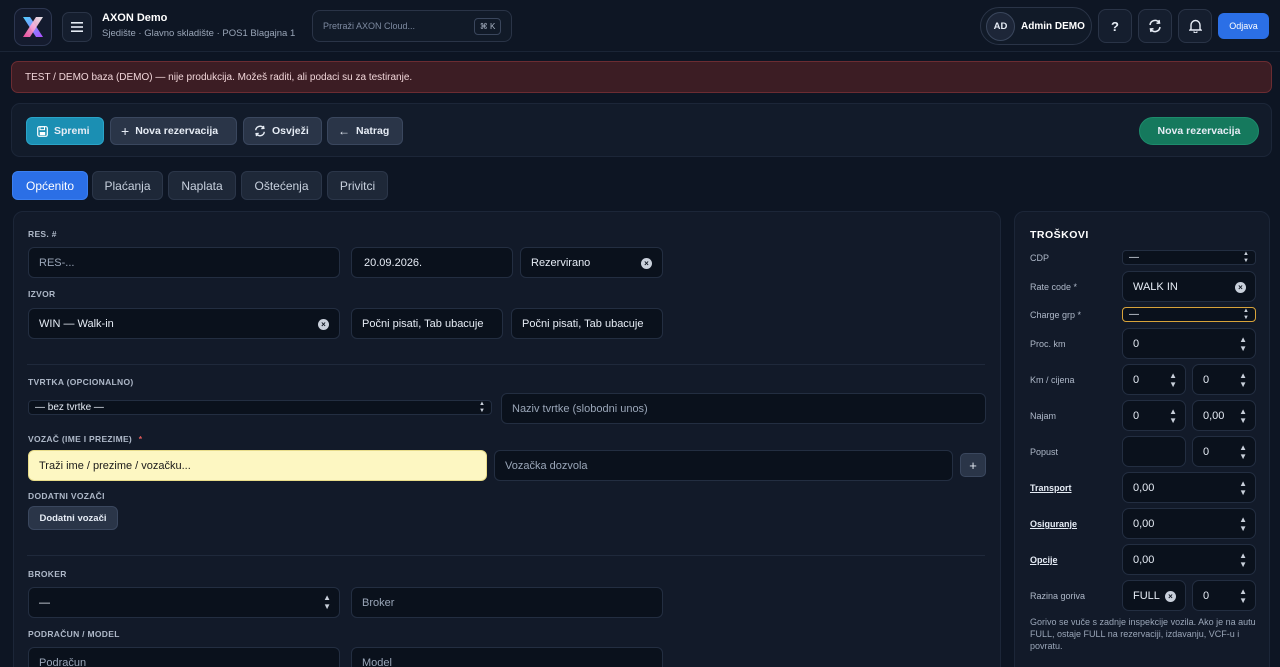 The height and width of the screenshot is (667, 1280). I want to click on driver-label-text: VOZAČ (IME I PREZIME), so click(80, 439).